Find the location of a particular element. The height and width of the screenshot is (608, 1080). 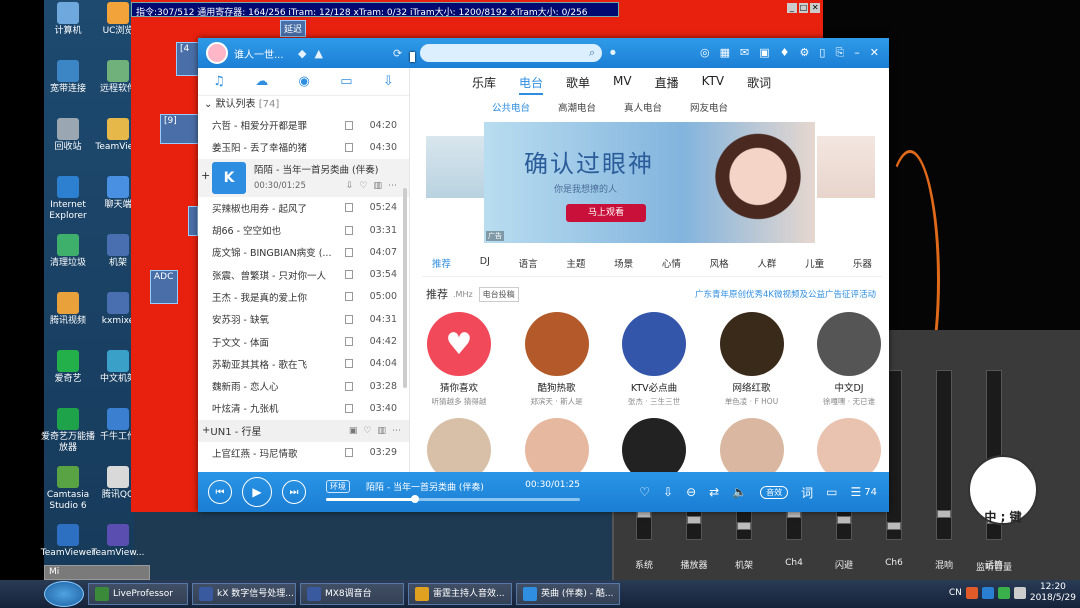

desktop-icon: 清理垃圾 is located at coordinates (68, 251).